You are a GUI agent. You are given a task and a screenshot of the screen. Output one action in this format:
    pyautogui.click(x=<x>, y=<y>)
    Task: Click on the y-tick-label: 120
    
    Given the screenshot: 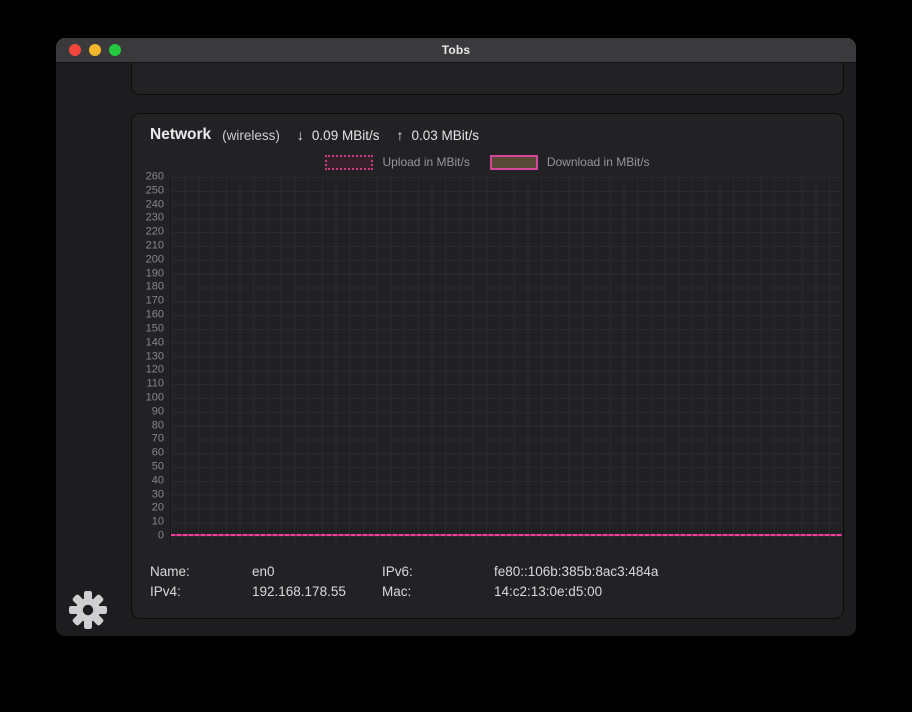 What is the action you would take?
    pyautogui.click(x=154, y=369)
    